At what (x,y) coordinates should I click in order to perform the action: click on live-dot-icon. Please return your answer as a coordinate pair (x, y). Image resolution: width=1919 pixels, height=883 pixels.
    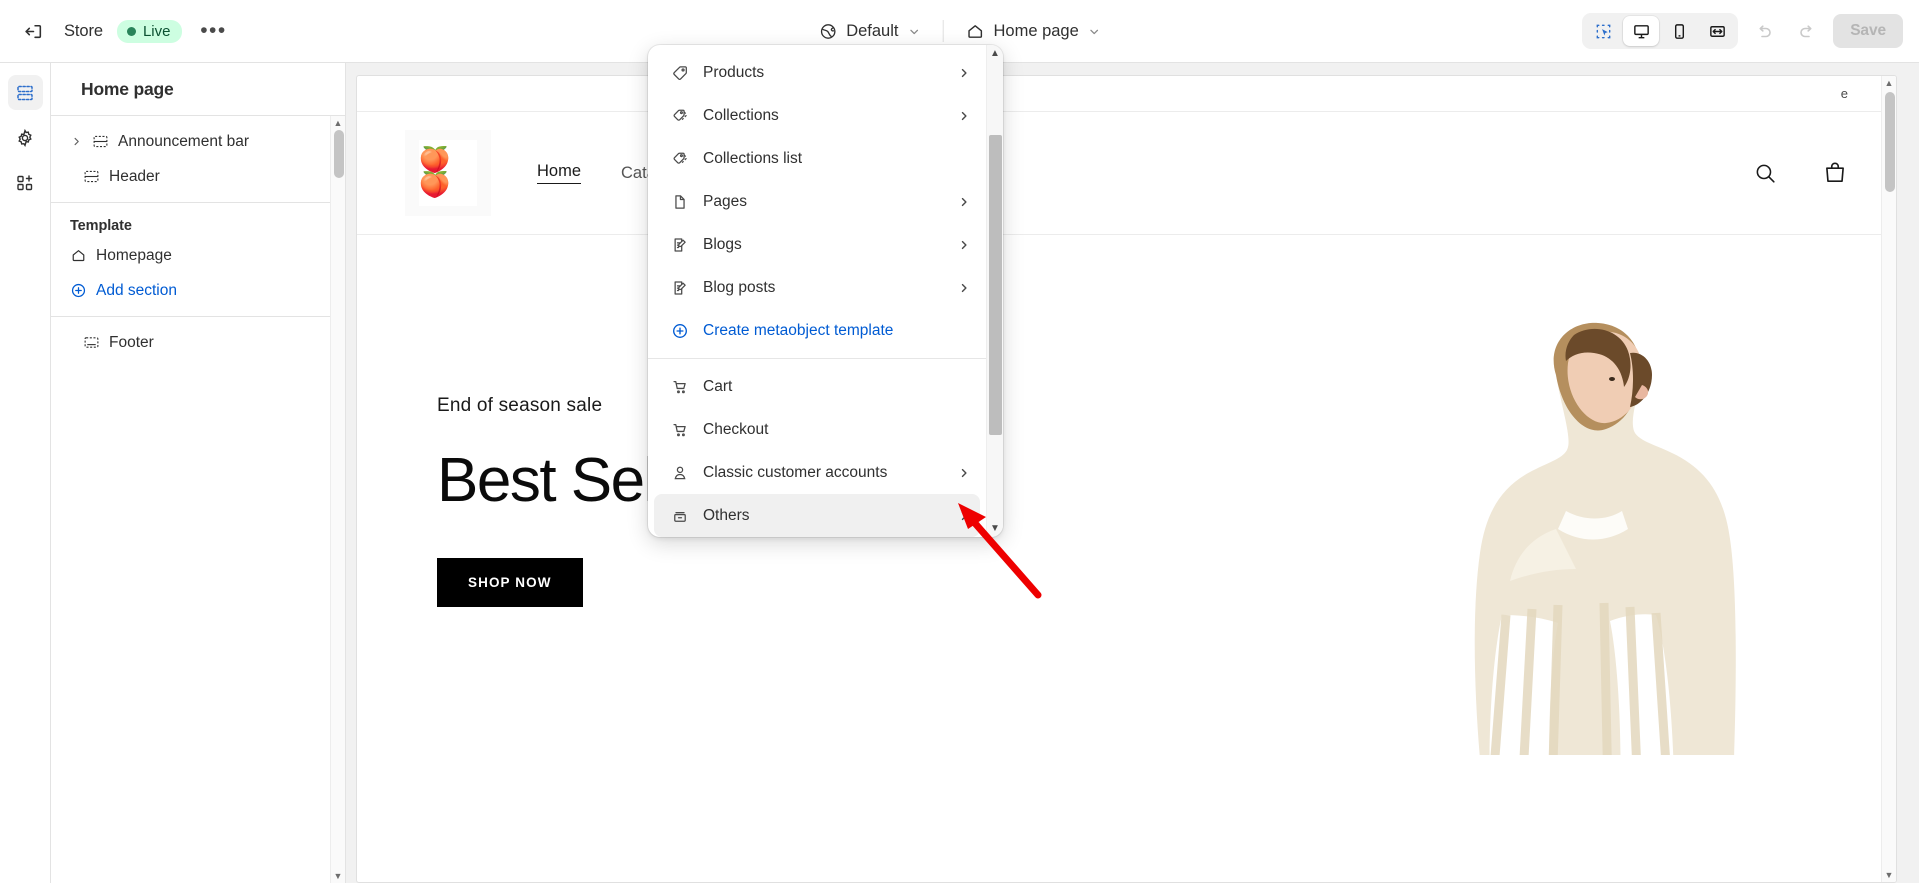
    Looking at the image, I should click on (131, 31).